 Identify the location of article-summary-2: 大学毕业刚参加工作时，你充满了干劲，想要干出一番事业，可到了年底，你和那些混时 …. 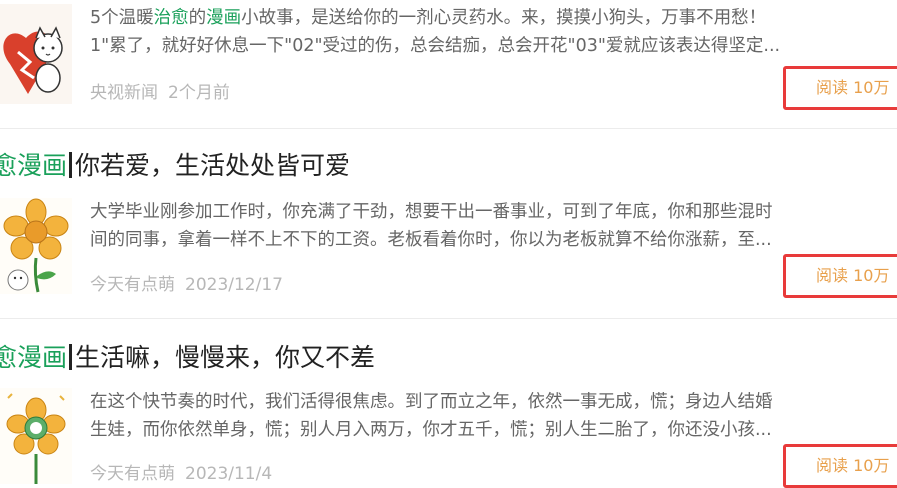
(493, 226).